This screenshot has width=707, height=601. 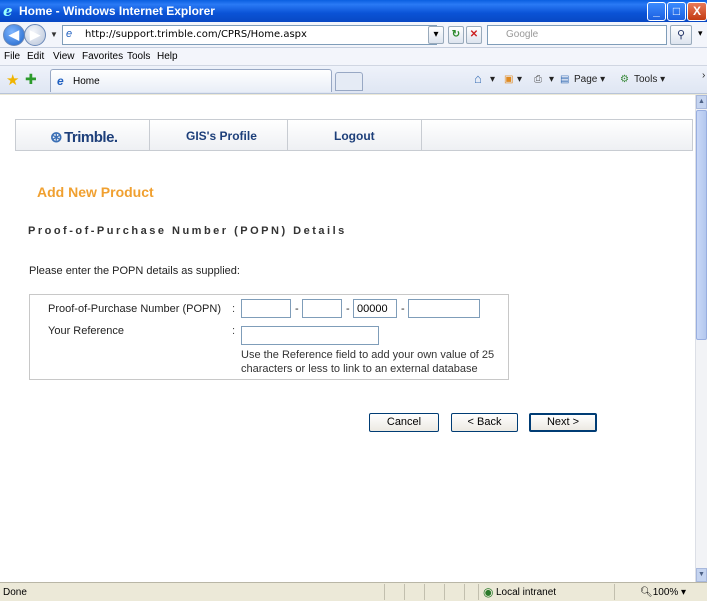 I want to click on window-title: Home - Windows Internet Explorer, so click(x=117, y=11).